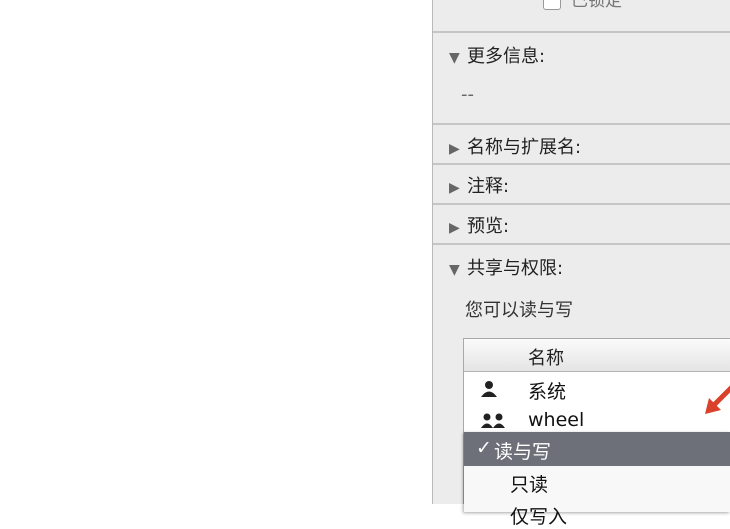  What do you see at coordinates (547, 392) in the screenshot?
I see `row-name: 系统` at bounding box center [547, 392].